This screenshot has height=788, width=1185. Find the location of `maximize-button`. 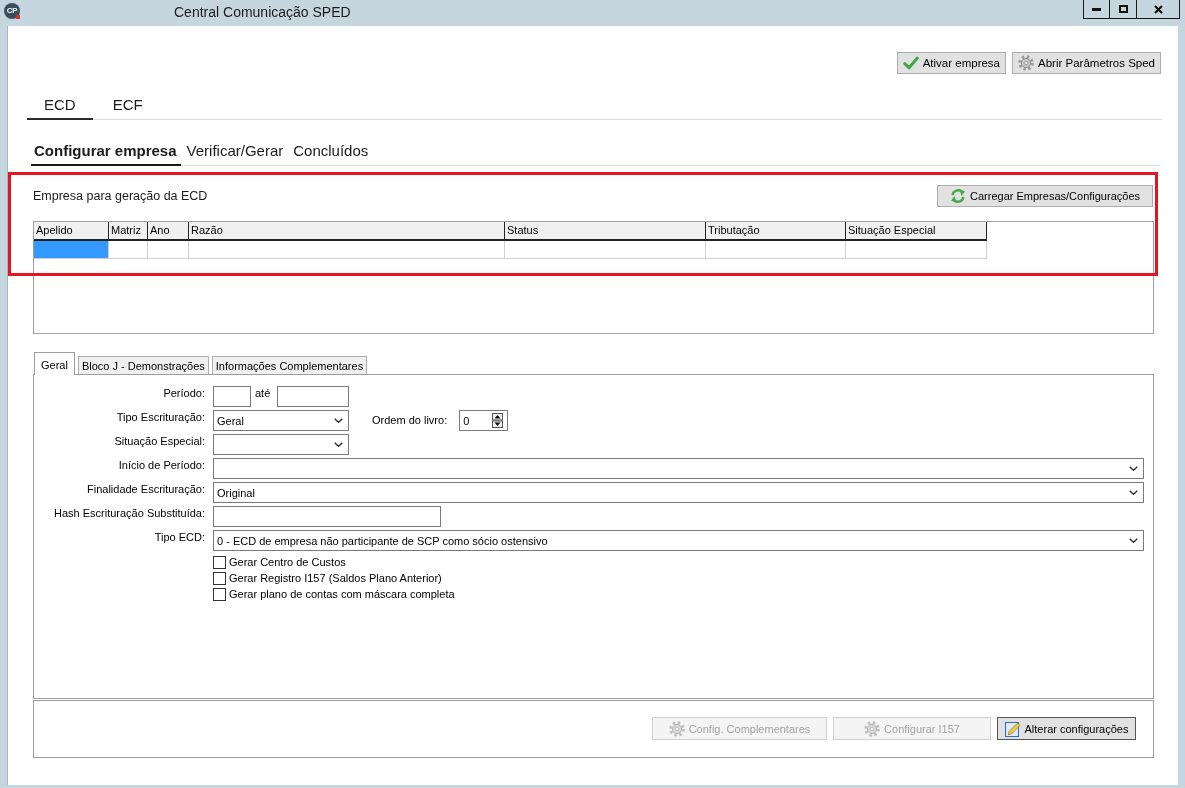

maximize-button is located at coordinates (1123, 9).